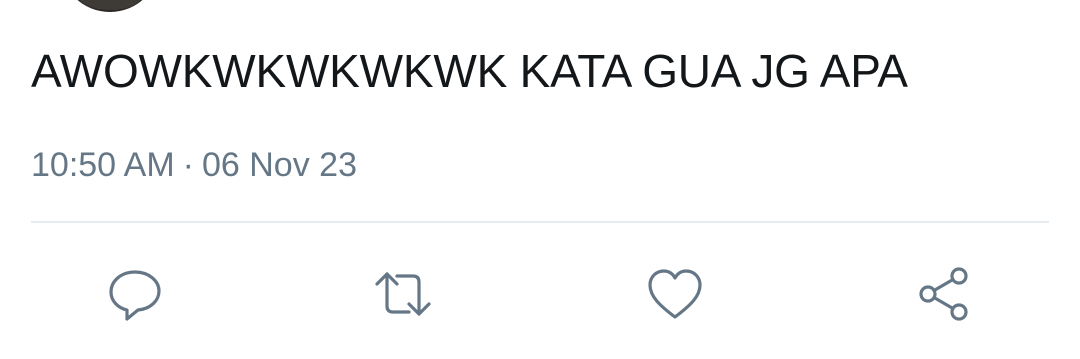 The image size is (1080, 359). I want to click on retweet-arrows-icon, so click(403, 294).